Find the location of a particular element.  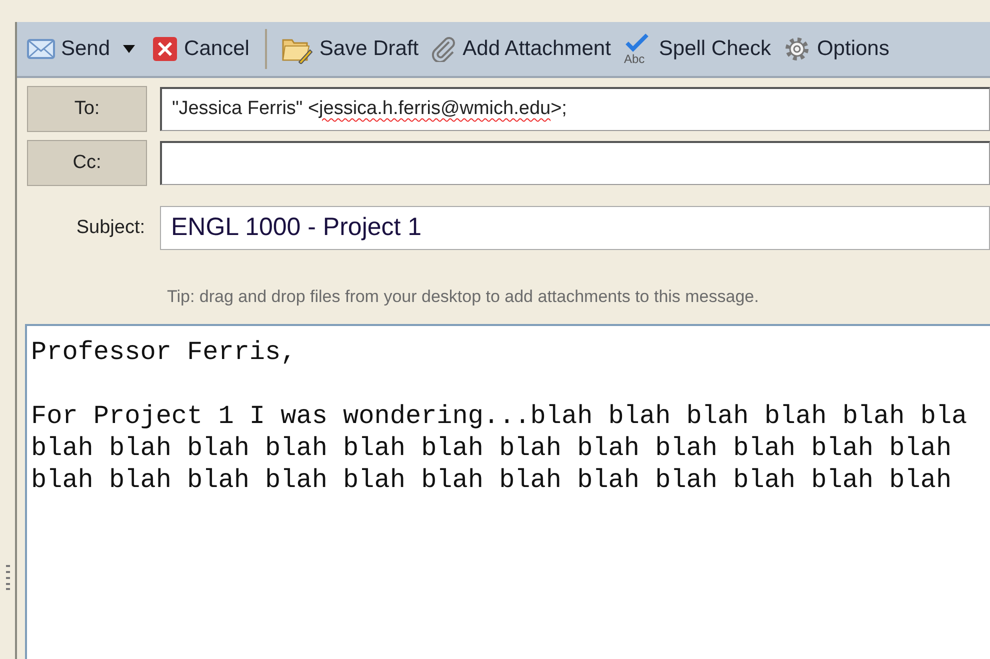

folder-pencil-icon is located at coordinates (298, 51).